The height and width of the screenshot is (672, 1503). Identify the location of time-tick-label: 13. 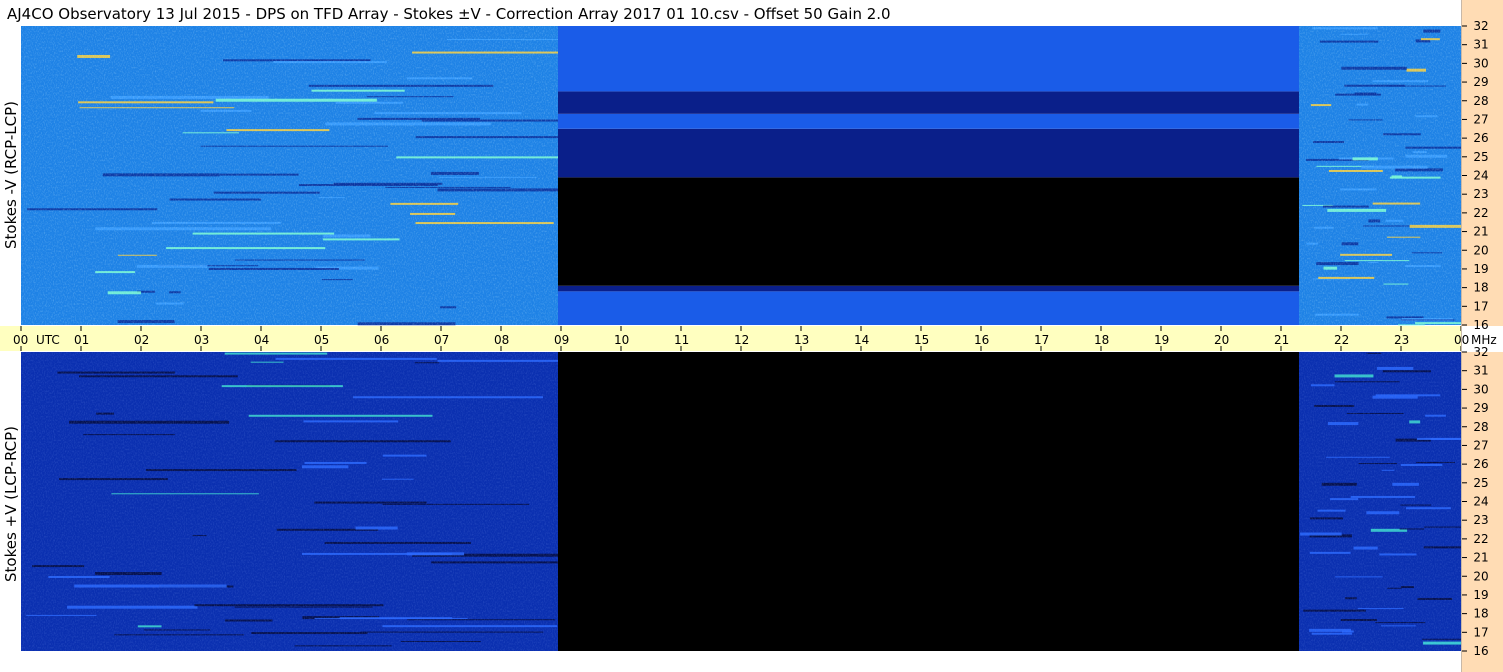
(801, 340).